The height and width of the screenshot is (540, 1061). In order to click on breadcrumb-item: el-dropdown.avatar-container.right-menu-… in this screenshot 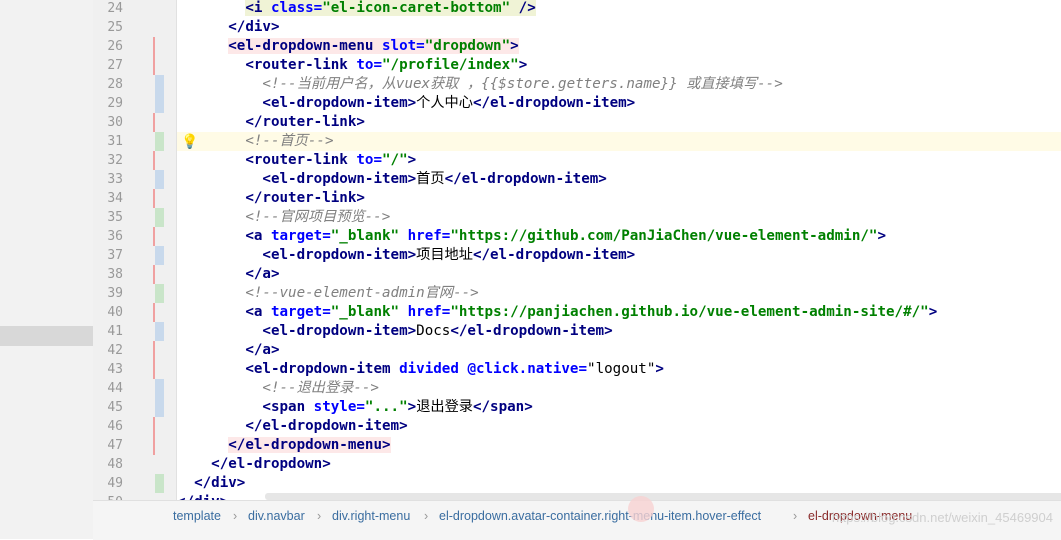, I will do `click(600, 516)`.